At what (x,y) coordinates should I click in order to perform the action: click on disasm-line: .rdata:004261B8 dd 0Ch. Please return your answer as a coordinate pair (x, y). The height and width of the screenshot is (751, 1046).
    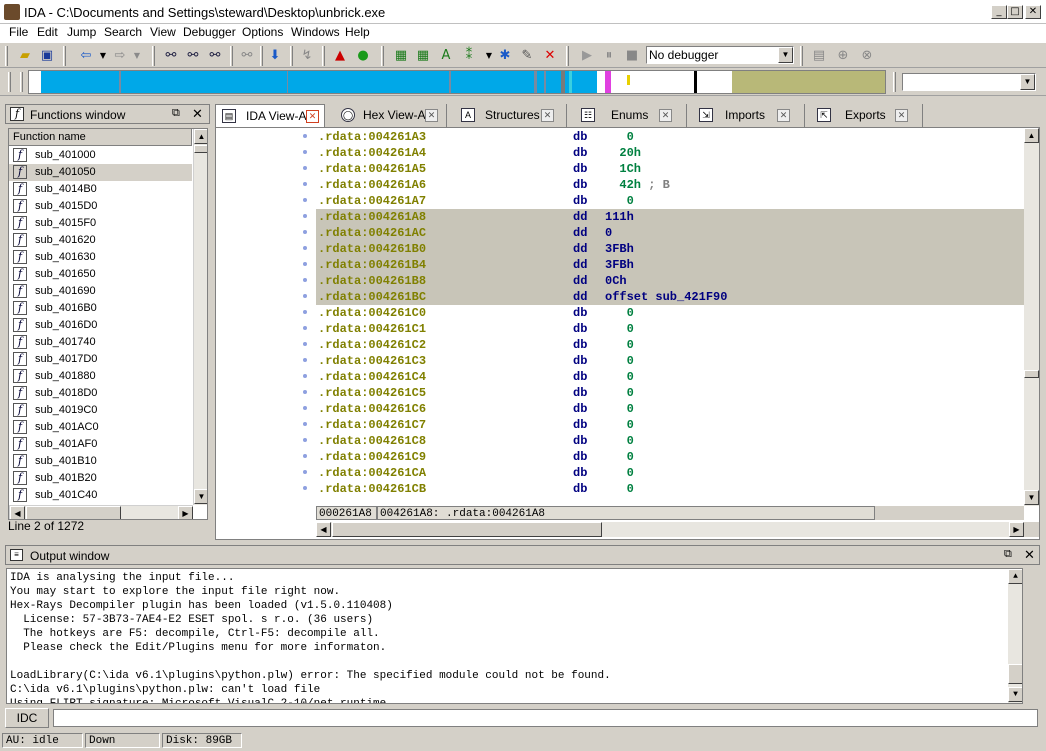
    Looking at the image, I should click on (670, 281).